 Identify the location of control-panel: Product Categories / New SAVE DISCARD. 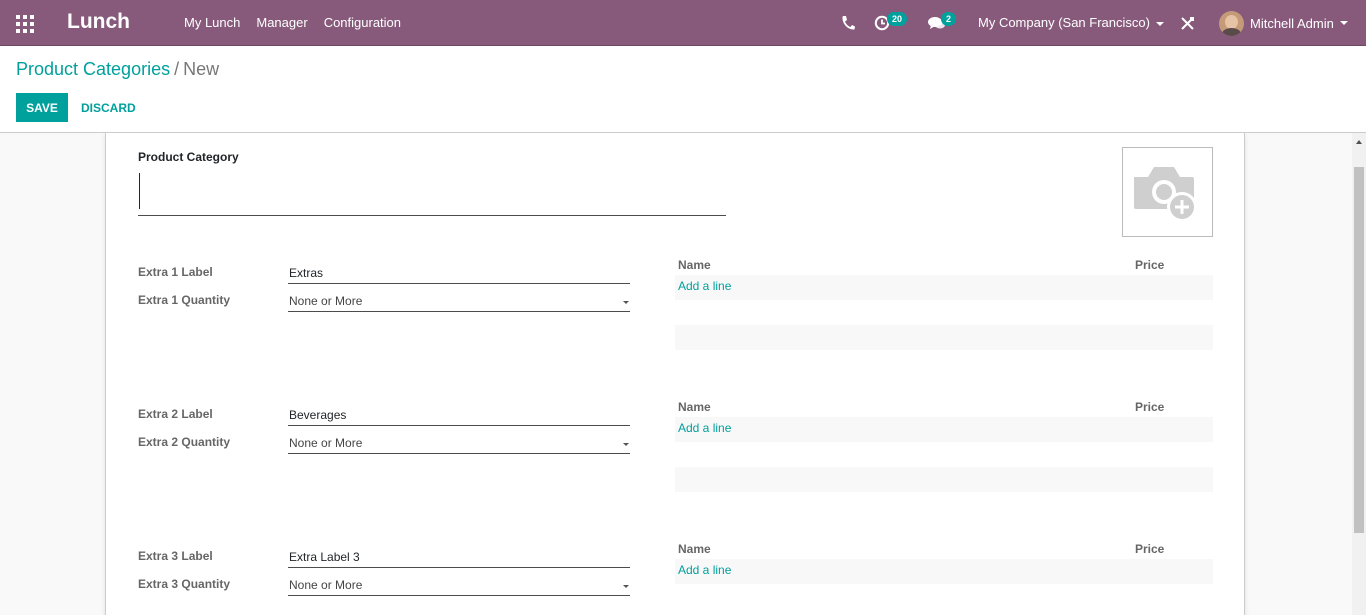
(683, 89).